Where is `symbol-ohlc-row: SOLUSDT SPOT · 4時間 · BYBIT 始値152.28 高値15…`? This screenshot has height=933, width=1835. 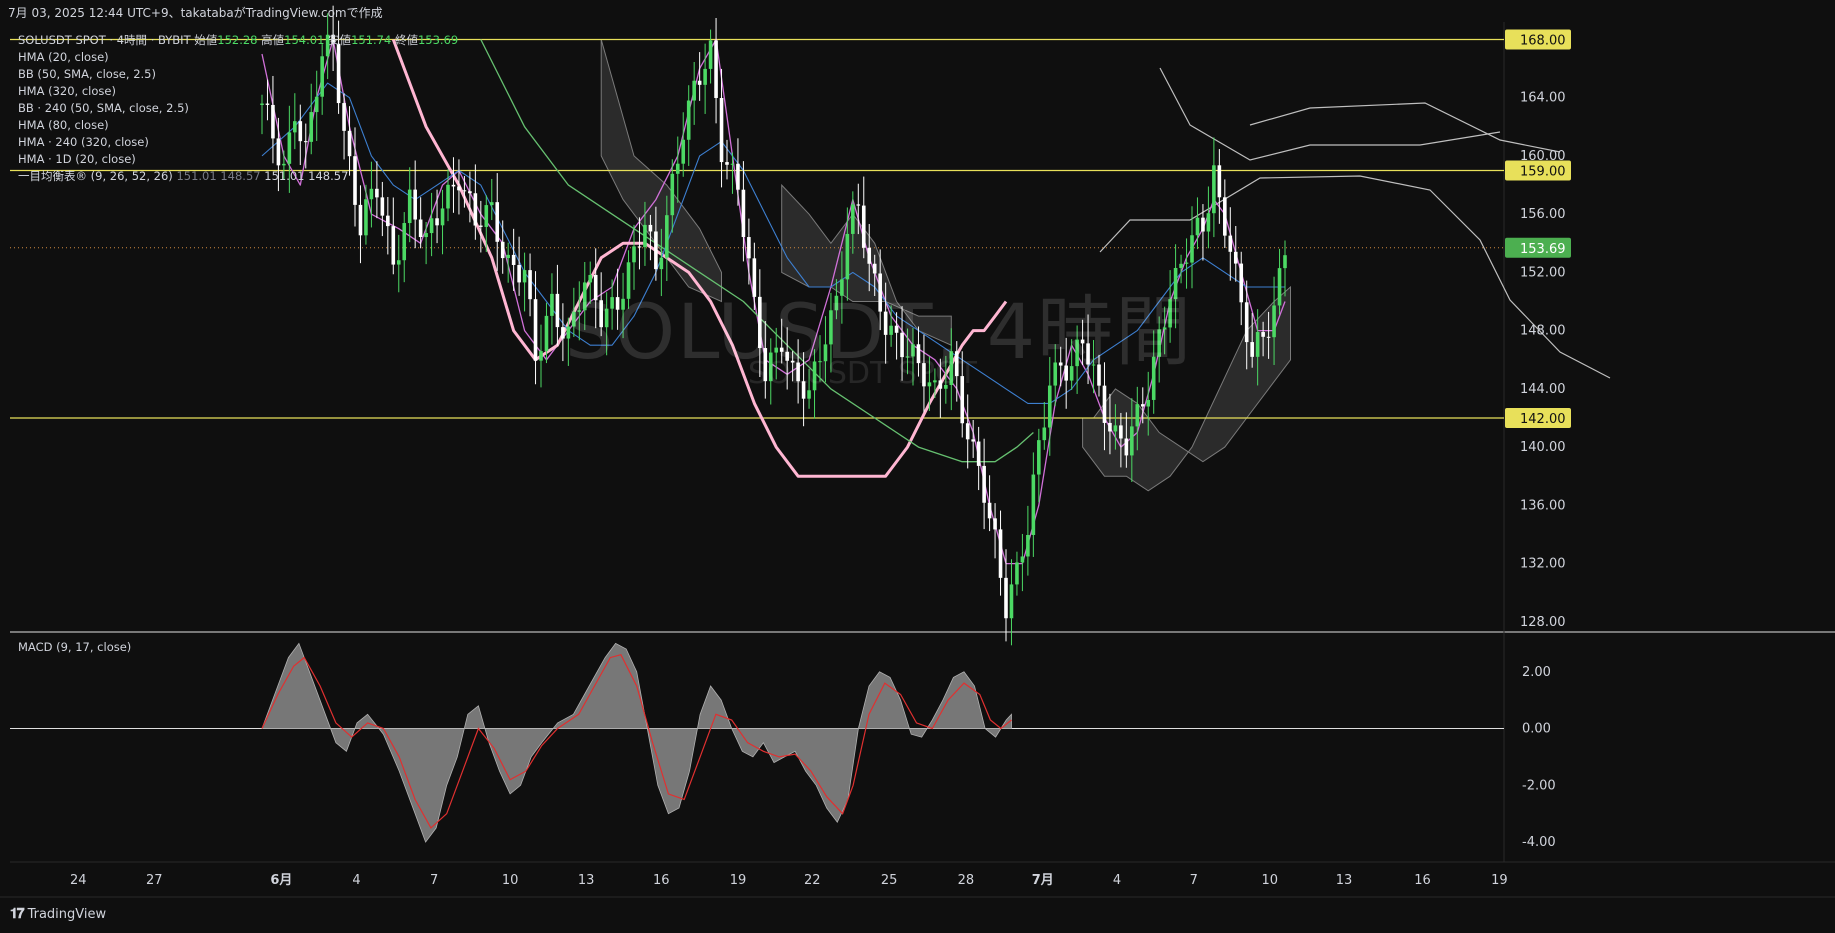 symbol-ohlc-row: SOLUSDT SPOT · 4時間 · BYBIT 始値152.28 高値15… is located at coordinates (238, 40).